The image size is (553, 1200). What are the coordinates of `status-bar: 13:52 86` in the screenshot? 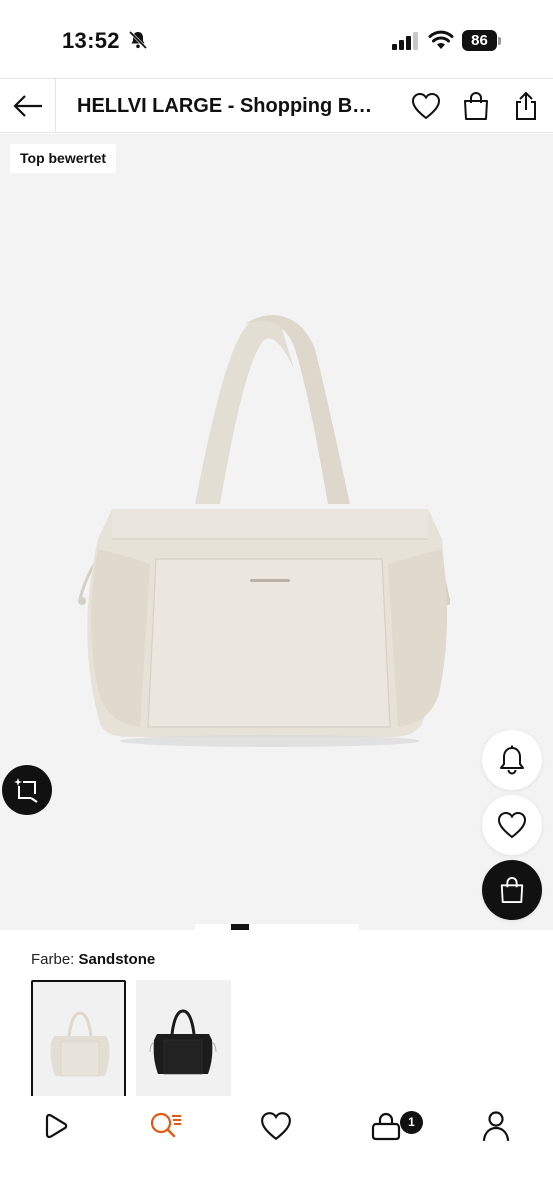 It's located at (276, 39).